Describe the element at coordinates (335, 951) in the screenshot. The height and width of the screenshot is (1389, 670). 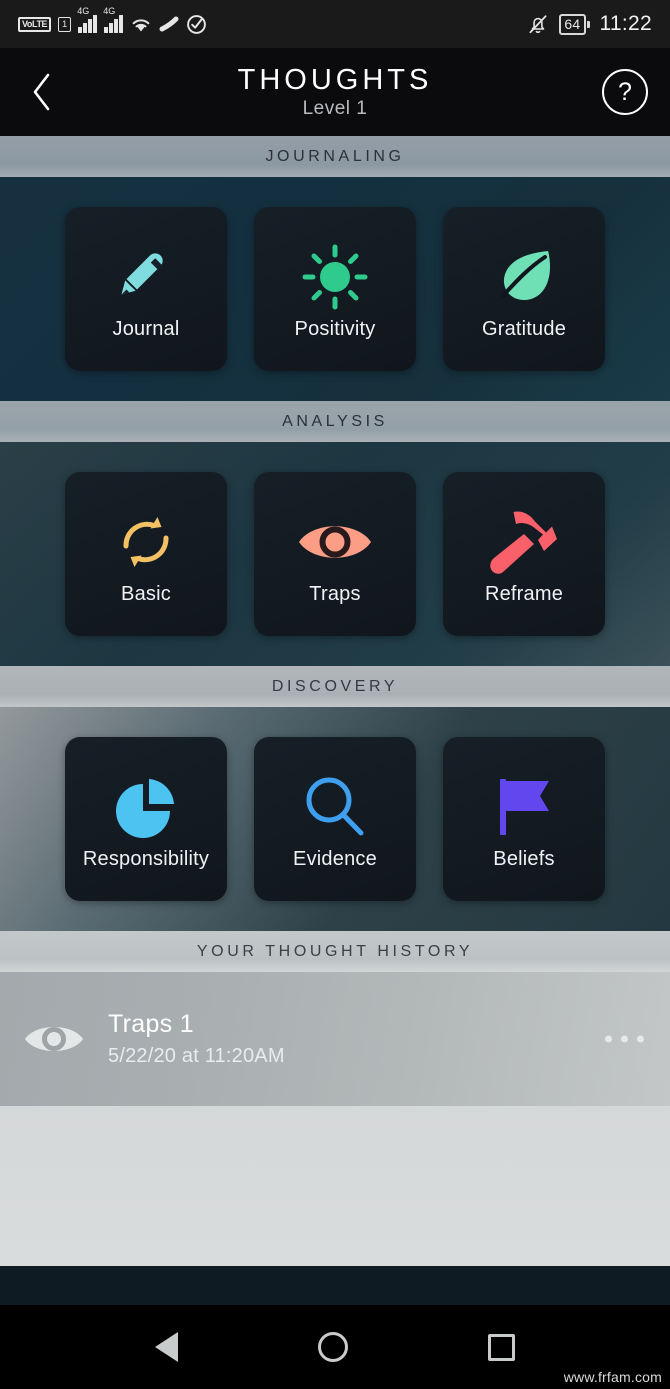
I see `section-header-history: YOUR THOUGHT HISTORY` at that location.